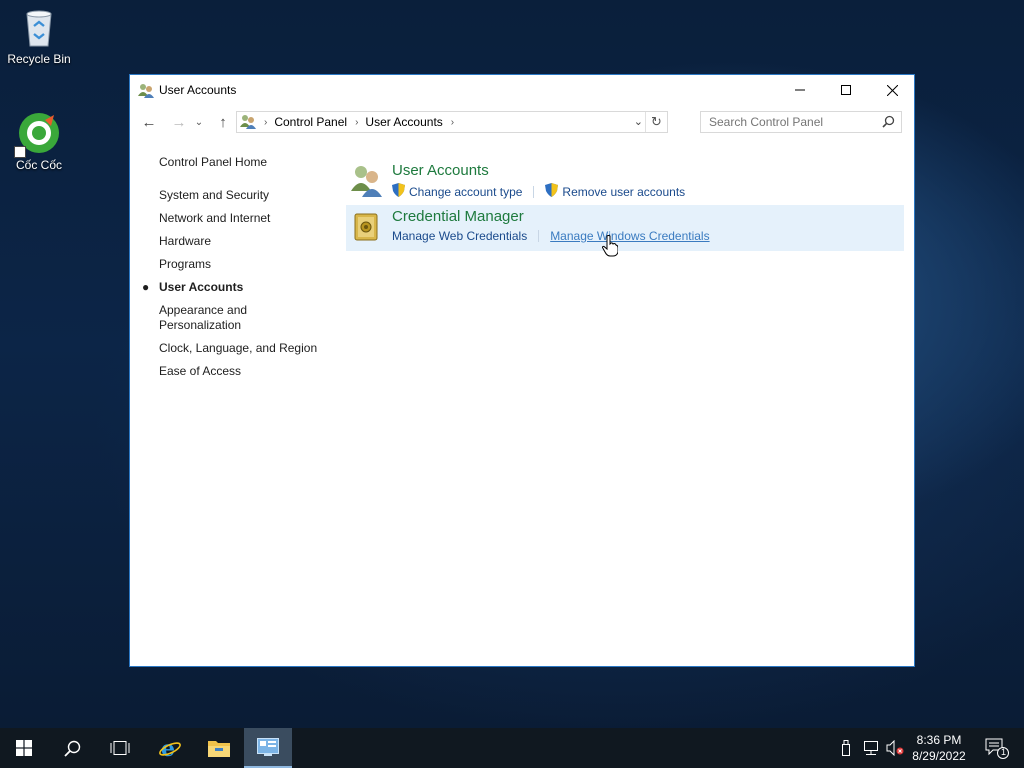  What do you see at coordinates (368, 227) in the screenshot?
I see `credential-manager-vault-icon` at bounding box center [368, 227].